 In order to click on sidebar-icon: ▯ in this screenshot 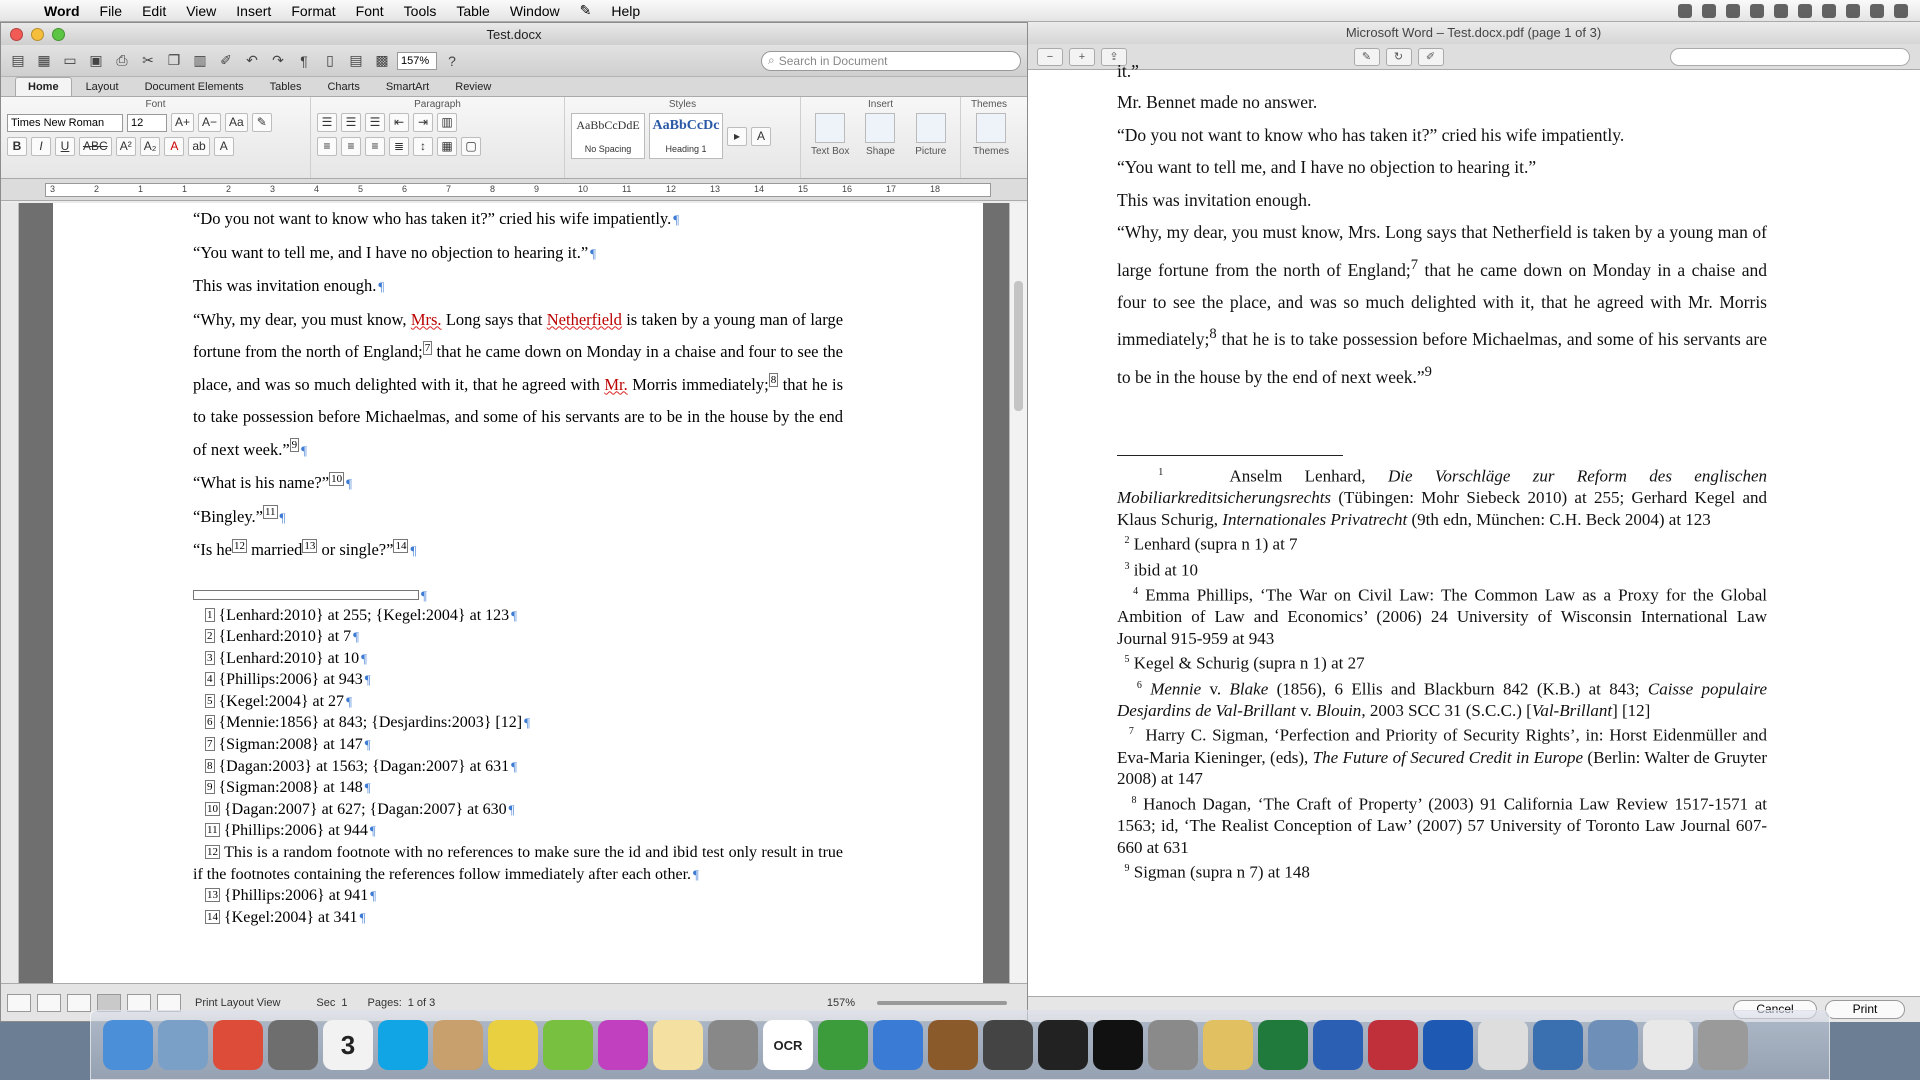, I will do `click(330, 61)`.